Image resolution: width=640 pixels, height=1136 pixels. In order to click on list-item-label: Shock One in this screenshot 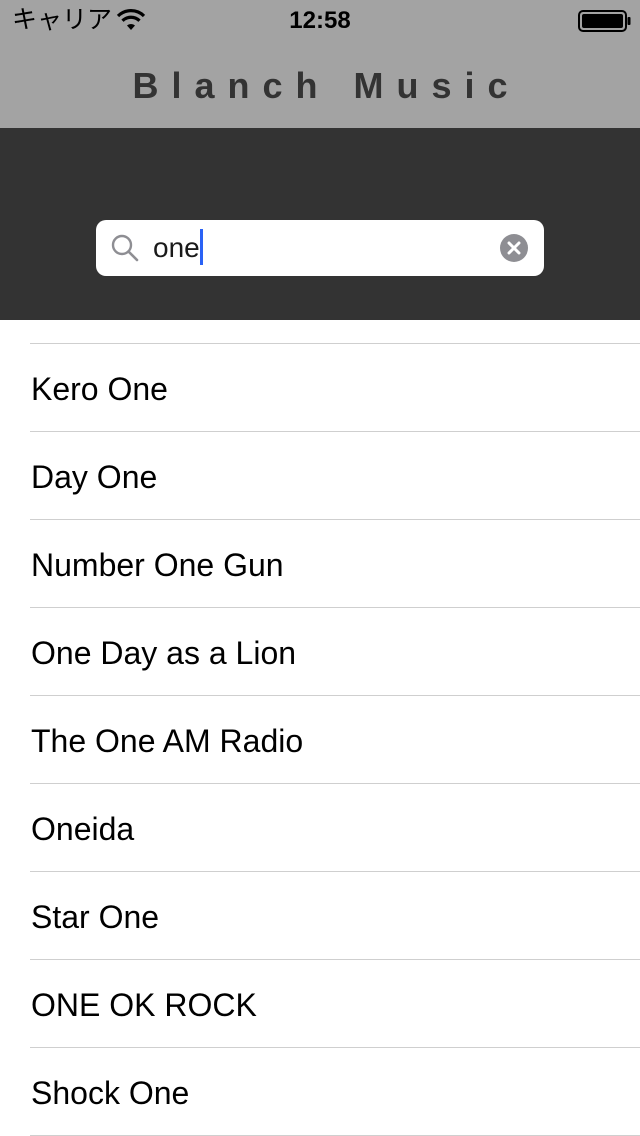, I will do `click(110, 1093)`.